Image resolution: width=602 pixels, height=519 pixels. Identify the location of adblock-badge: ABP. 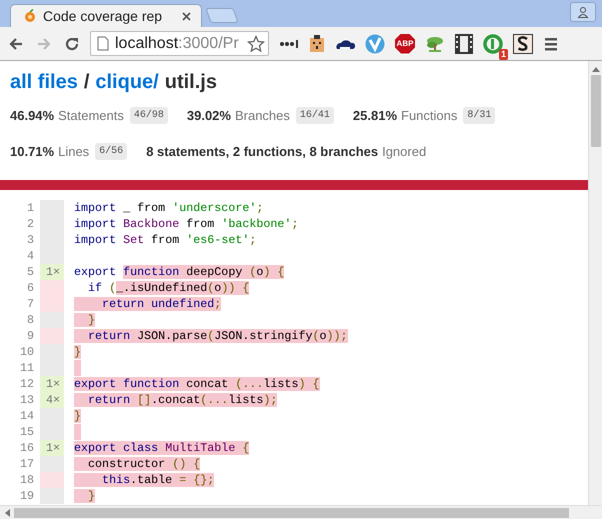
(405, 44).